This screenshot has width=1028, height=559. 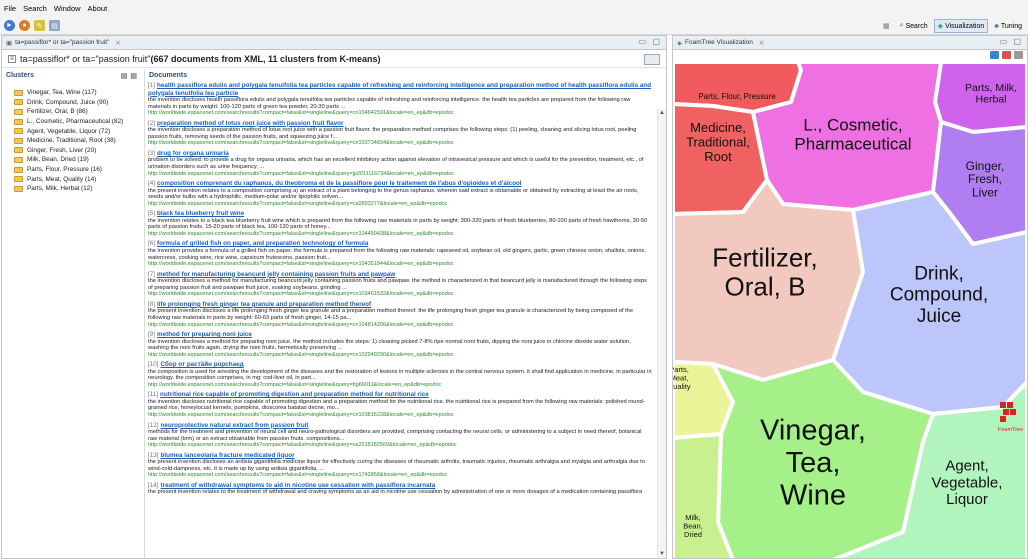 I want to click on open-perspective-button: ▦, so click(x=886, y=26).